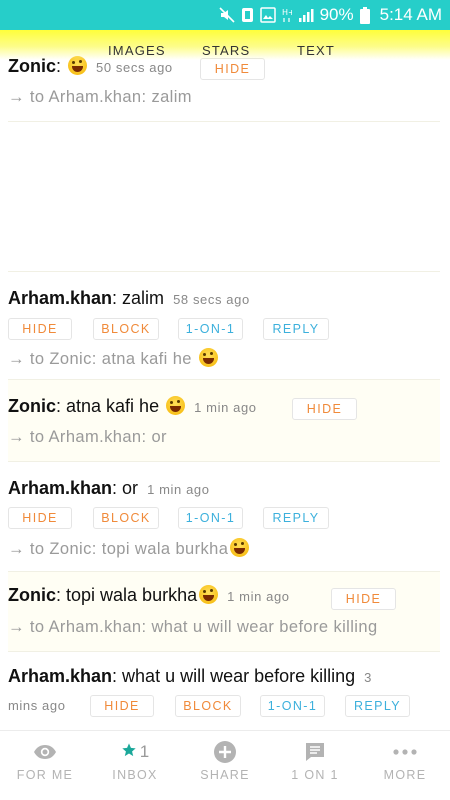 Image resolution: width=450 pixels, height=800 pixels. I want to click on nav-label: 1 ON 1, so click(315, 775).